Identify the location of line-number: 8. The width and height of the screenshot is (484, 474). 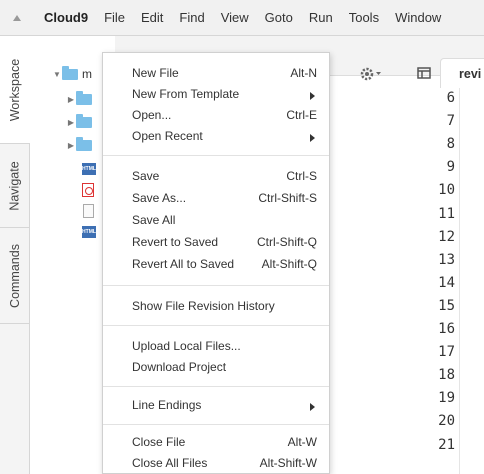
(450, 144).